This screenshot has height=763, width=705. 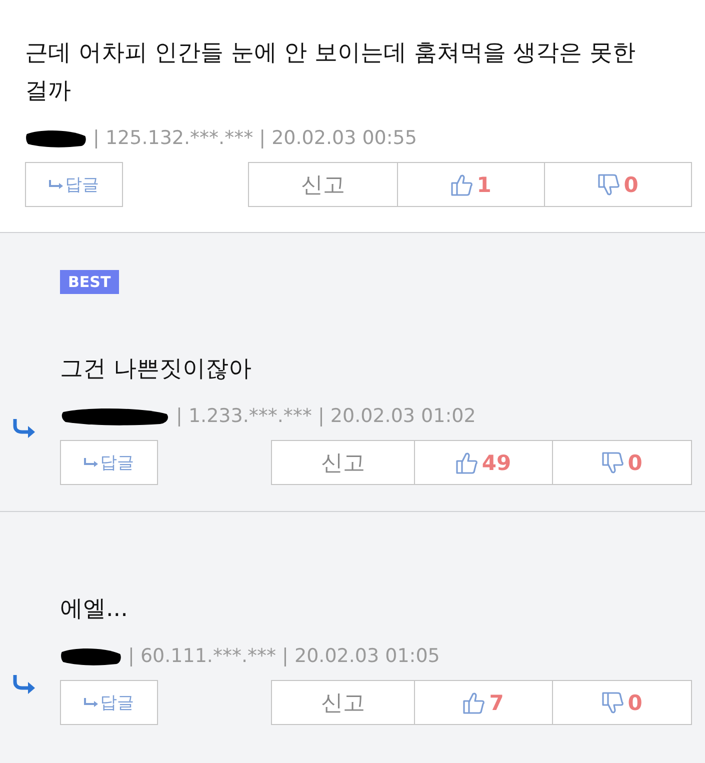 What do you see at coordinates (284, 656) in the screenshot?
I see `comment-meta: | 60.111.***.*** | 20.02.03 01:05` at bounding box center [284, 656].